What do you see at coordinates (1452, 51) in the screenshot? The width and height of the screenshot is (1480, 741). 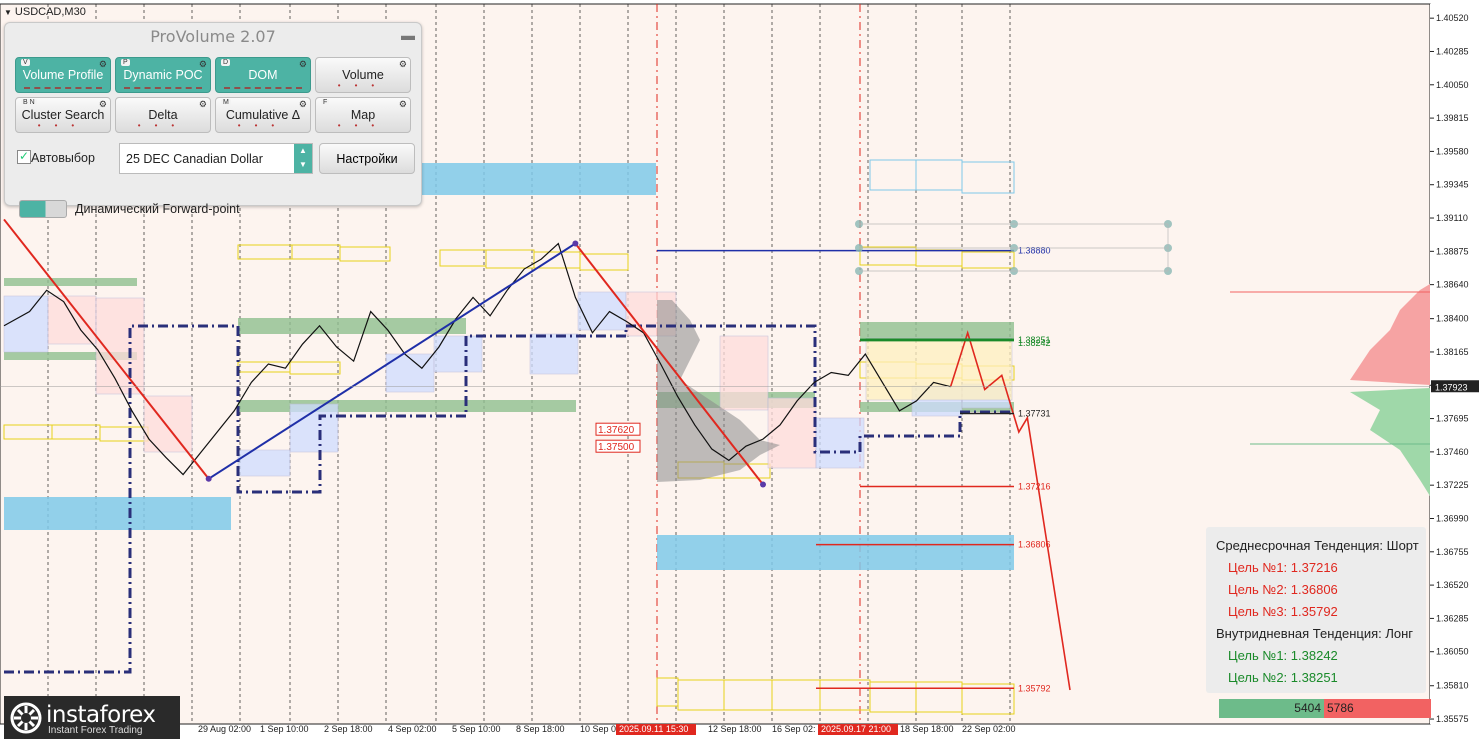 I see `y-tick-label: 1.40285` at bounding box center [1452, 51].